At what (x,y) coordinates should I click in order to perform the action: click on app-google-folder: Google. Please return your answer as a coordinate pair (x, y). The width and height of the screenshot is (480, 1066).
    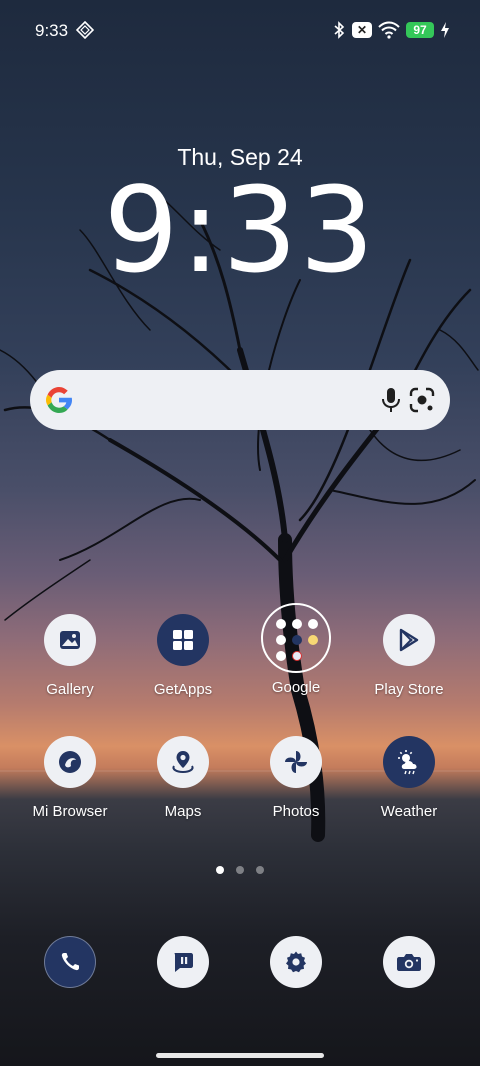
    Looking at the image, I should click on (296, 649).